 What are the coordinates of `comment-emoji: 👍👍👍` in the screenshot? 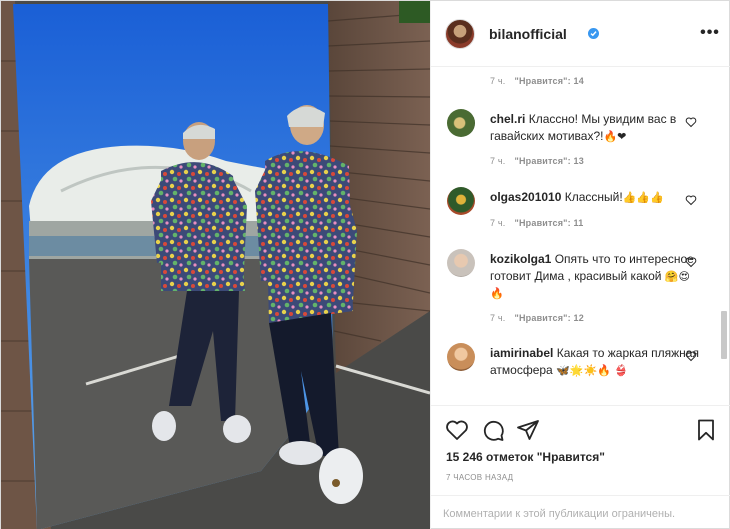 It's located at (643, 197).